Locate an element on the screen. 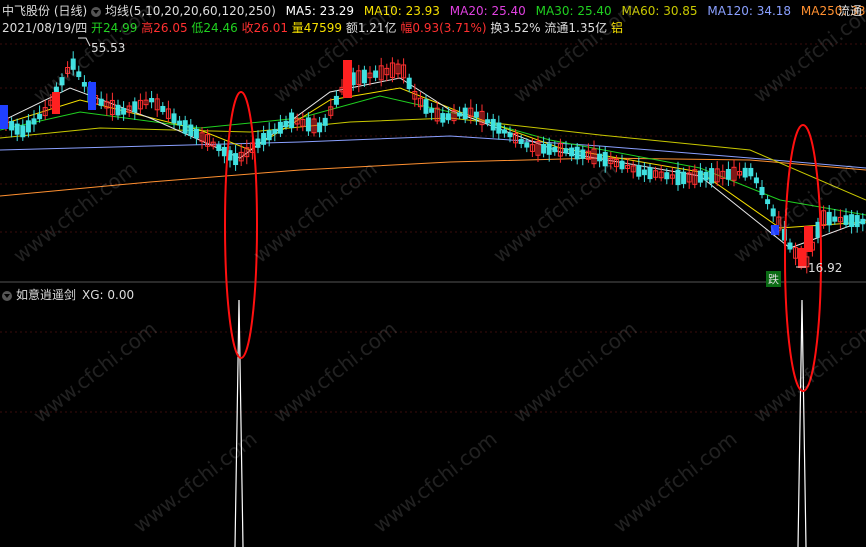  quote-date: 2021/08/19/四 is located at coordinates (45, 28).